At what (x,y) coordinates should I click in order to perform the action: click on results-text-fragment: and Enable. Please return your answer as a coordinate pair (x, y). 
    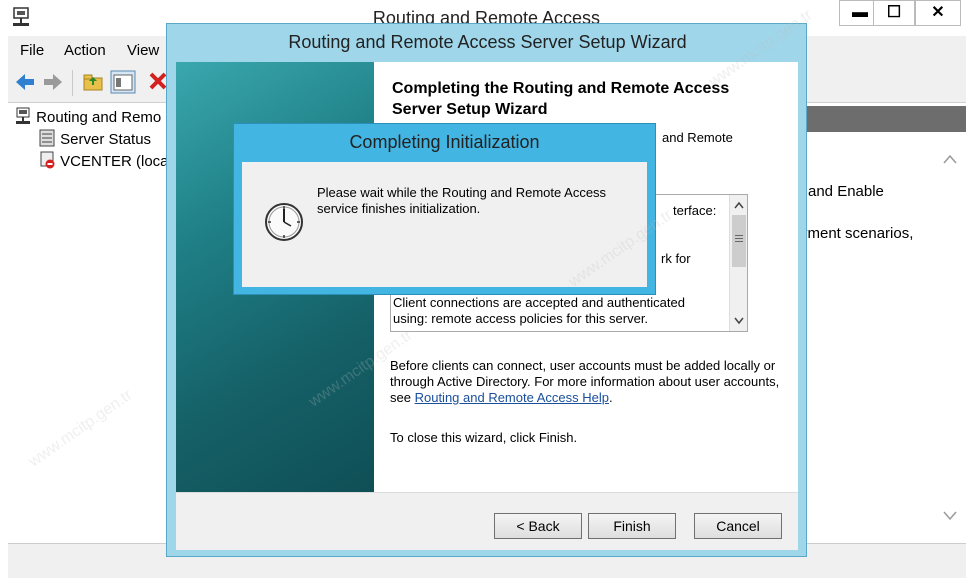
    Looking at the image, I should click on (846, 191).